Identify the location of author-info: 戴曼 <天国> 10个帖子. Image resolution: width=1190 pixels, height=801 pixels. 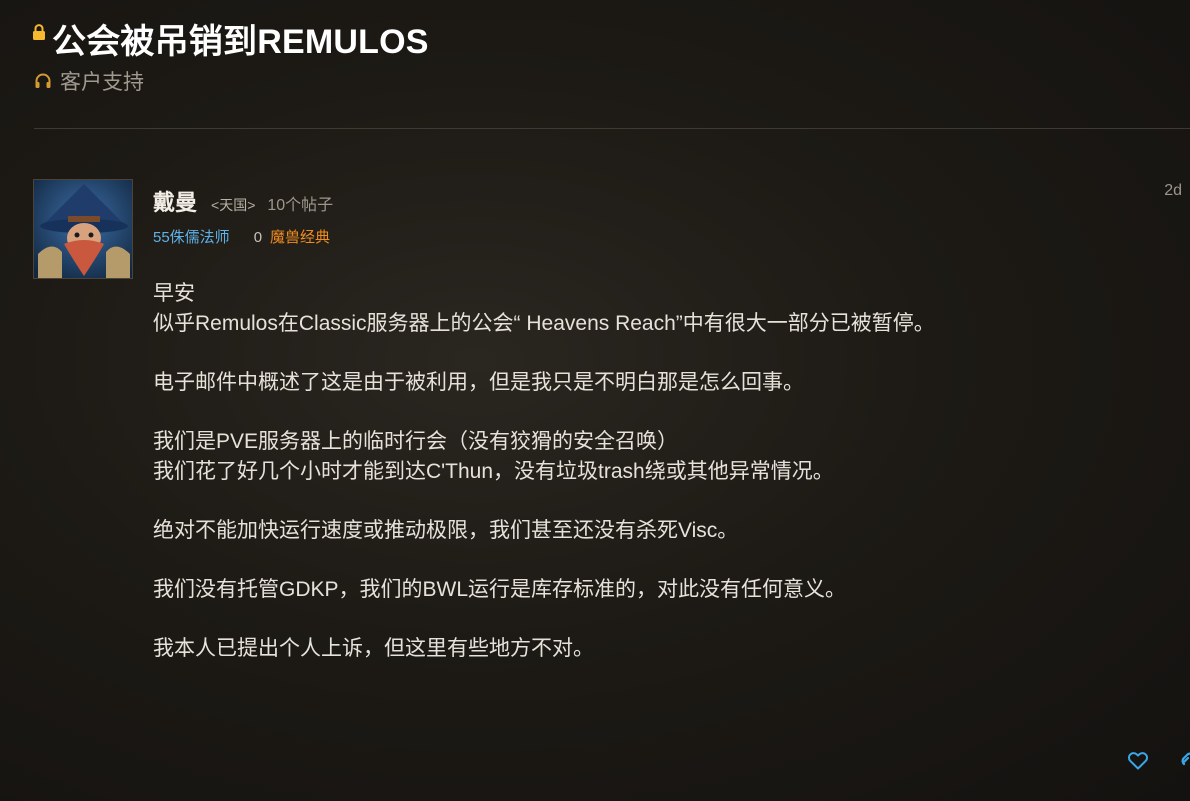
(243, 201).